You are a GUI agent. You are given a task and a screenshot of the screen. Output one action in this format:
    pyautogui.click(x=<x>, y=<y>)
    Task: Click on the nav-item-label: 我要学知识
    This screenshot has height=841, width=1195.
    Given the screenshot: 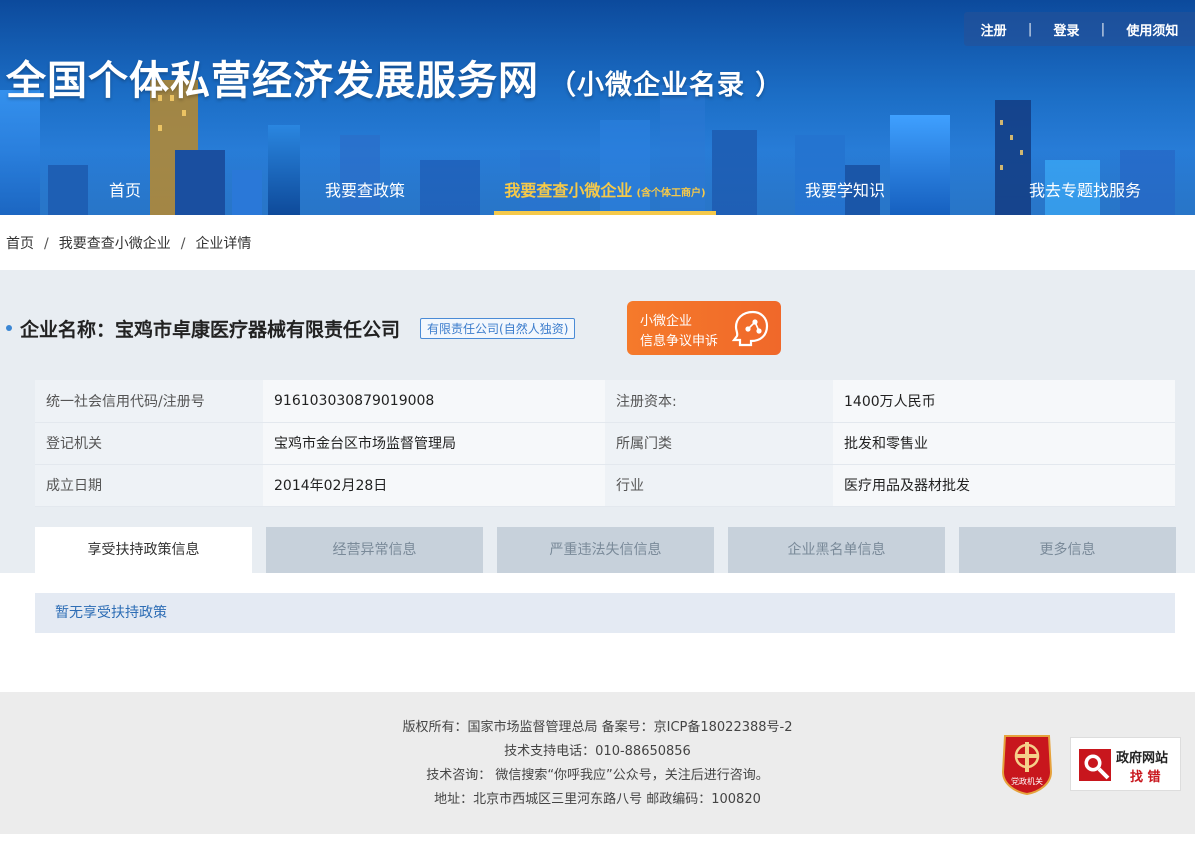 What is the action you would take?
    pyautogui.click(x=844, y=190)
    